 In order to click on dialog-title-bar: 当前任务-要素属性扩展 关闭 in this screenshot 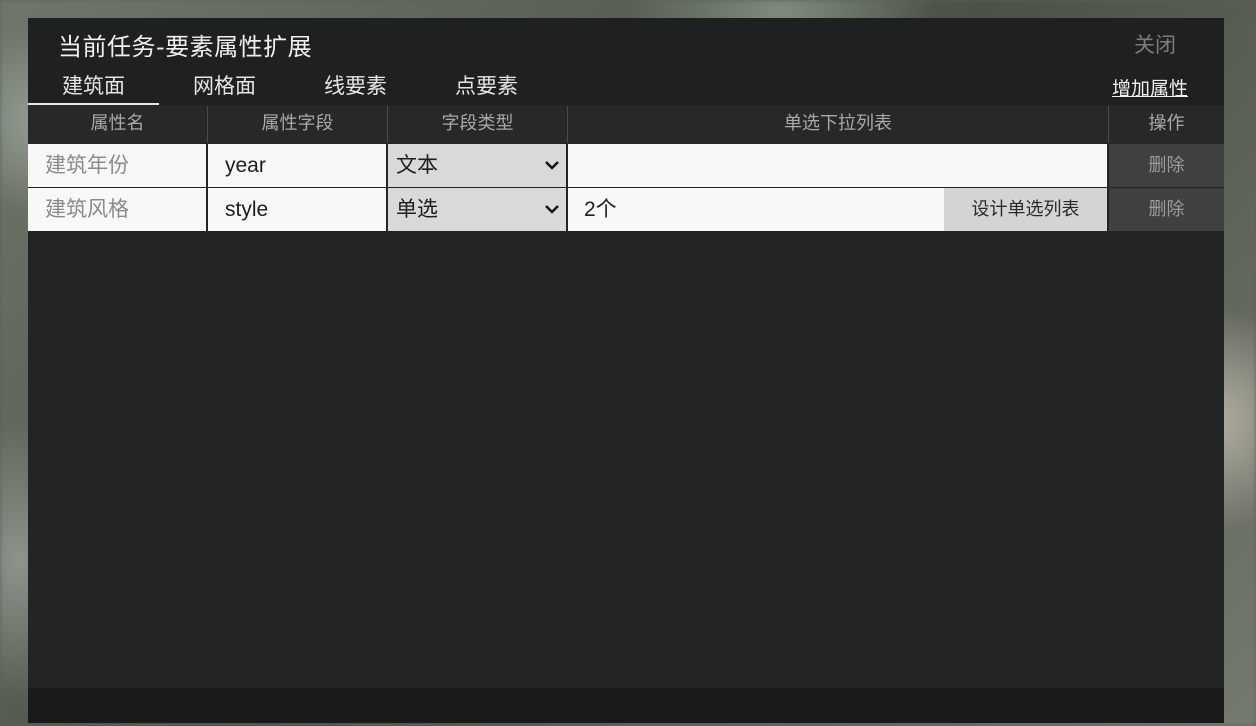, I will do `click(626, 42)`.